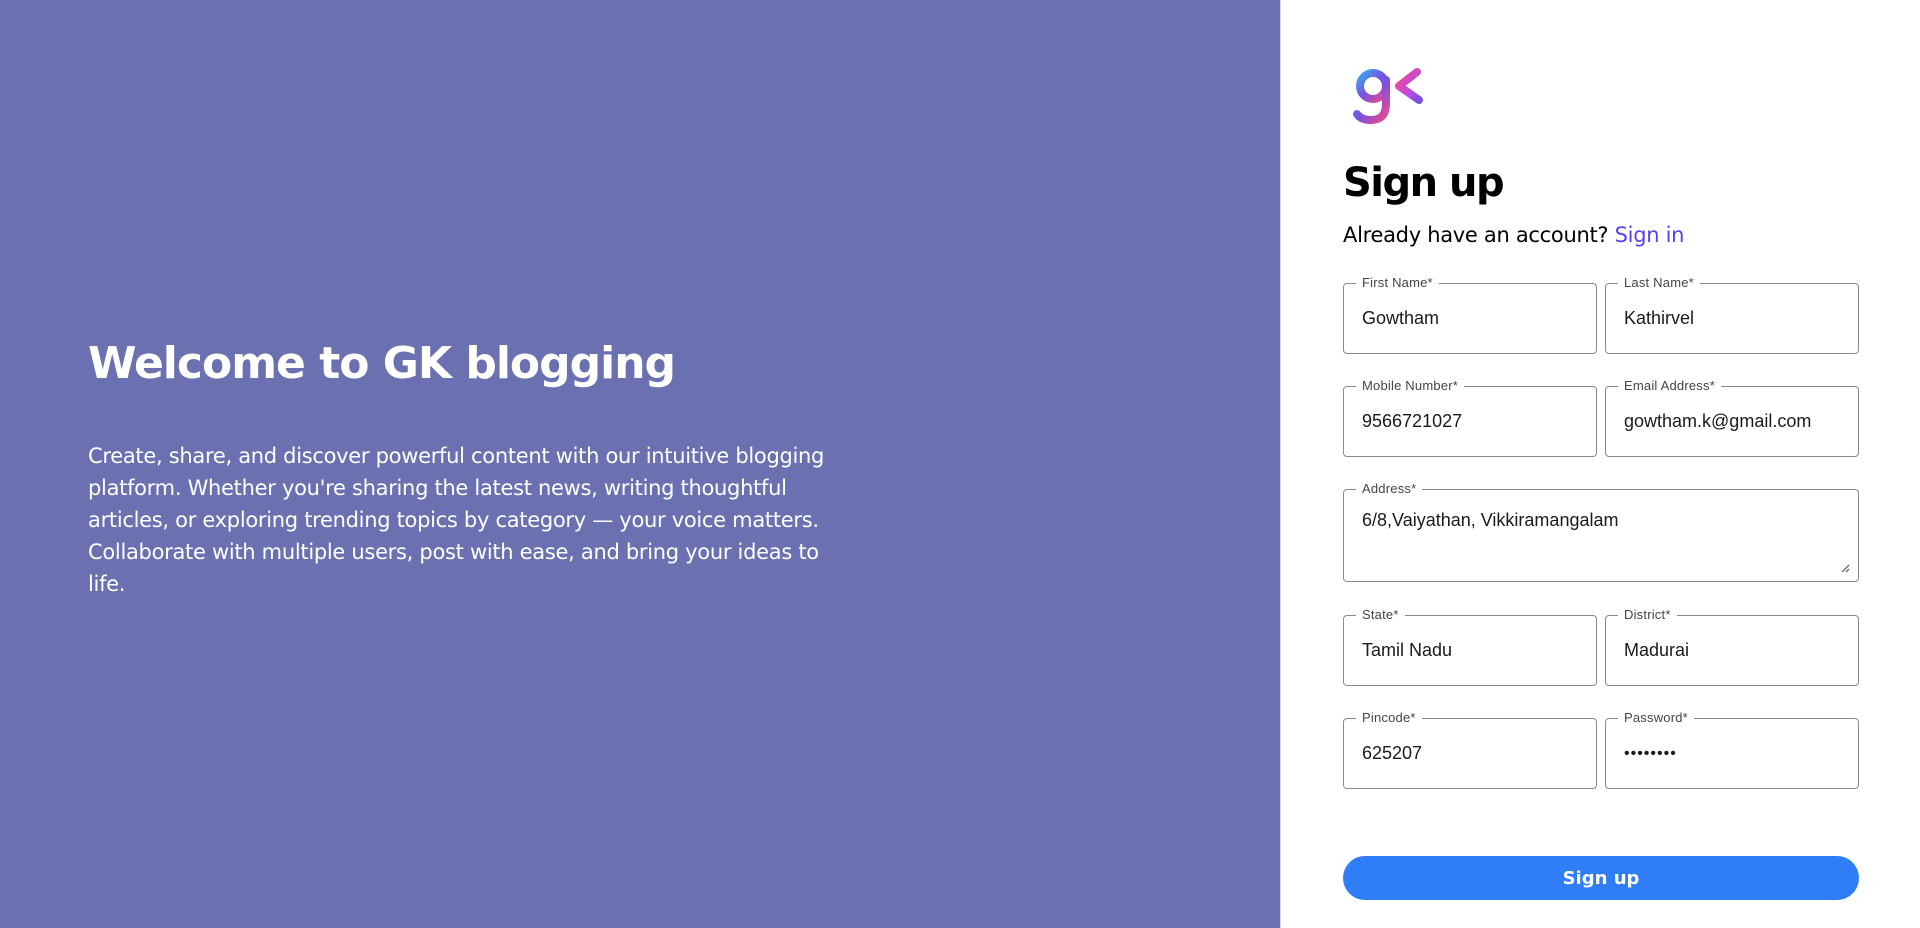 The height and width of the screenshot is (928, 1920). I want to click on district-field: District* Madurai, so click(1732, 646).